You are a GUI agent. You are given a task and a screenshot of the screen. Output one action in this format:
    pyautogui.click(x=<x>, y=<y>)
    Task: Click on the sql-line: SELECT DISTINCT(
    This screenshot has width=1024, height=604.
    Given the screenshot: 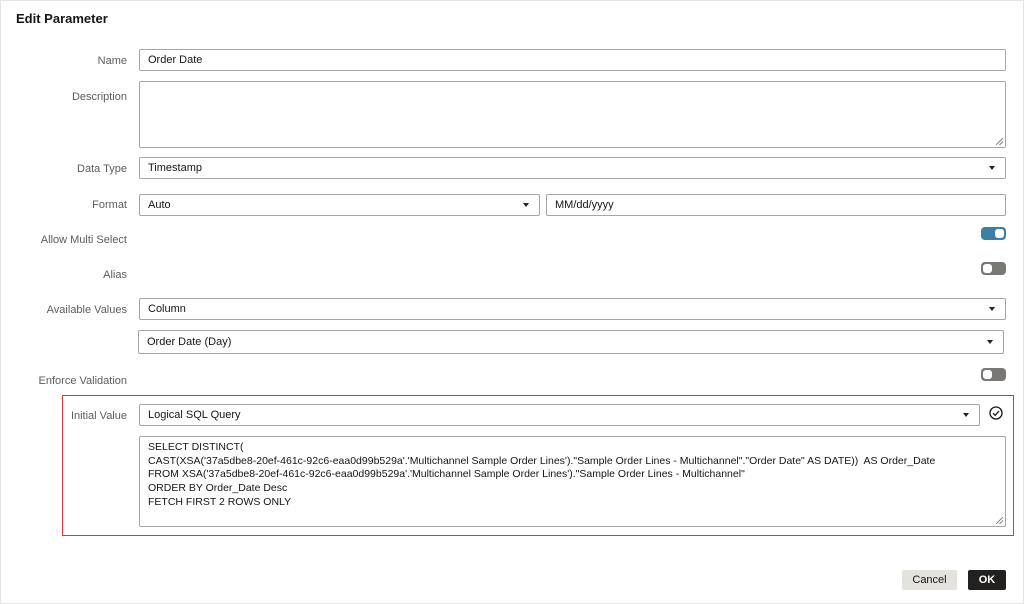 What is the action you would take?
    pyautogui.click(x=196, y=447)
    